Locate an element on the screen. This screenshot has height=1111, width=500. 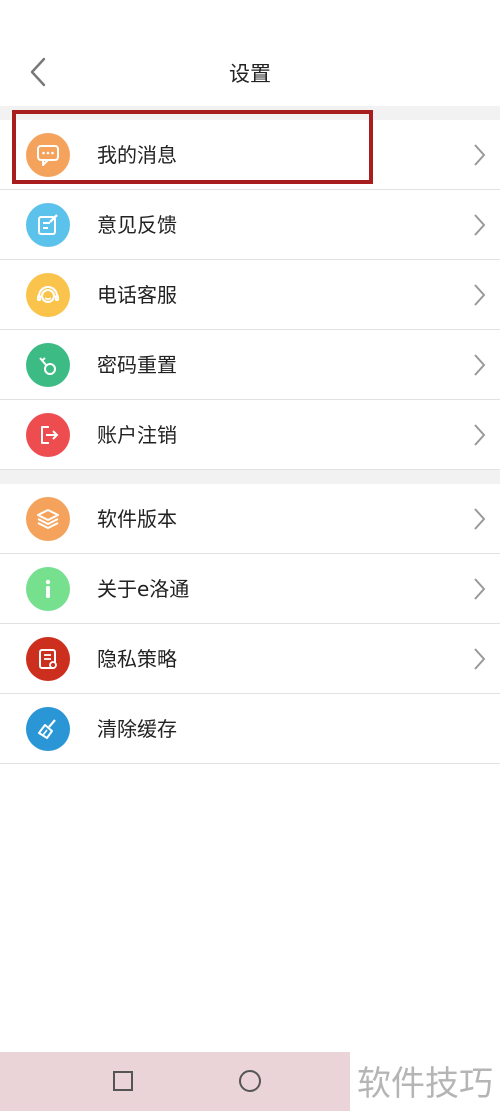
menu-item-clear-cache: 清除缓存 is located at coordinates (250, 729).